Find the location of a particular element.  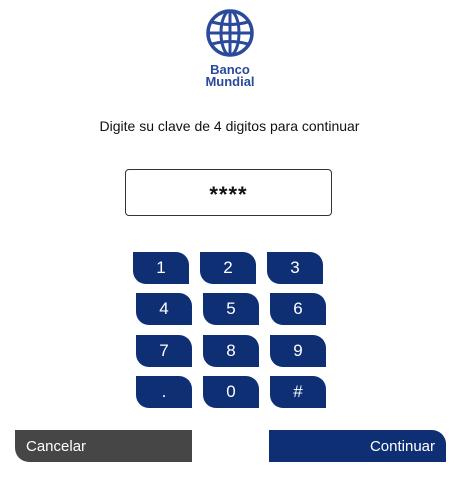

keypad-key-5: 5 is located at coordinates (231, 309).